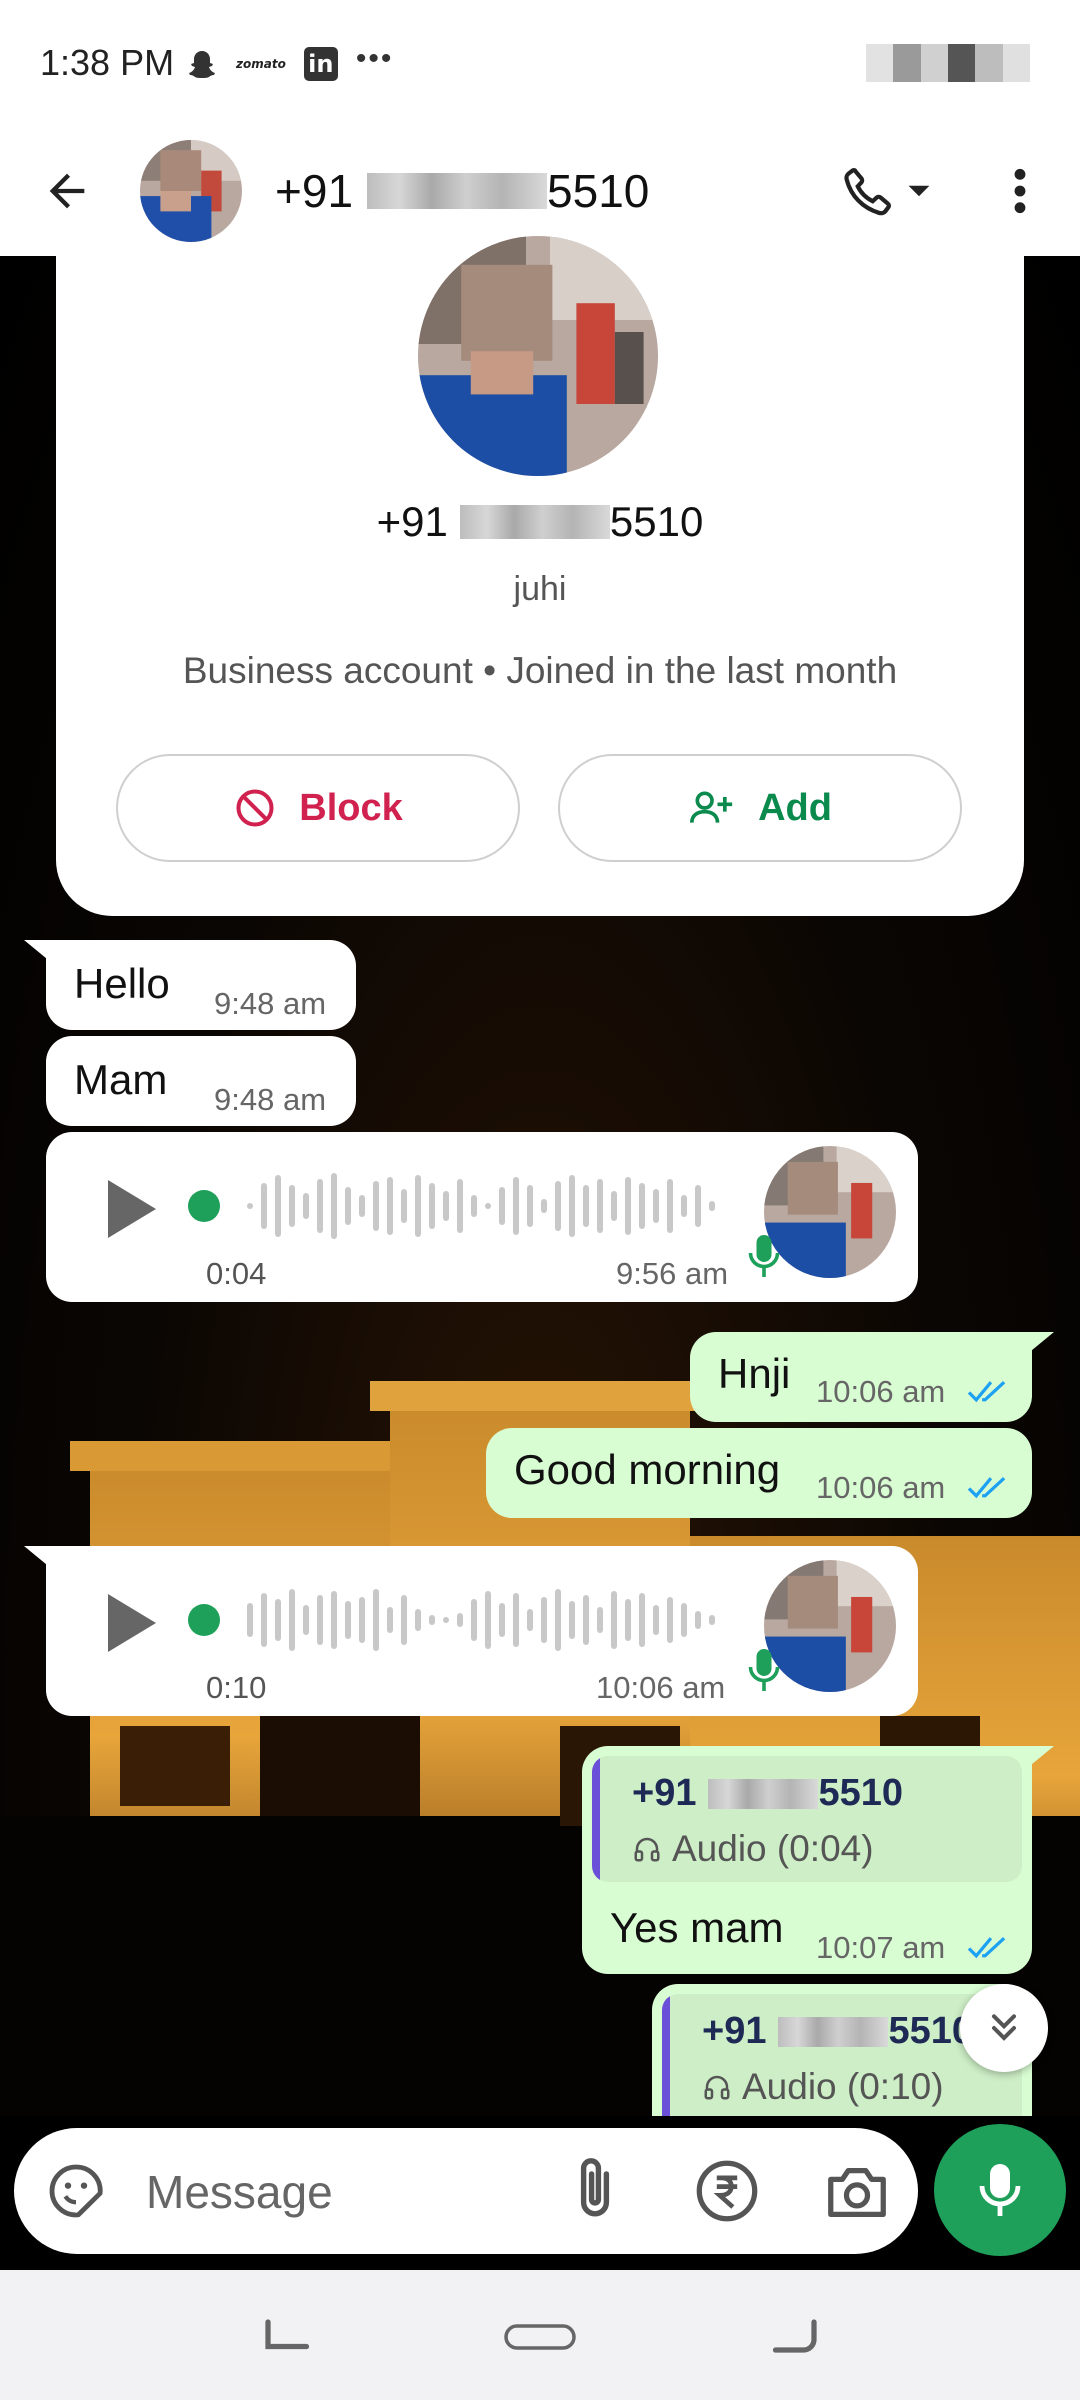 This screenshot has height=2400, width=1080. I want to click on more-notifications-icon: •••, so click(374, 58).